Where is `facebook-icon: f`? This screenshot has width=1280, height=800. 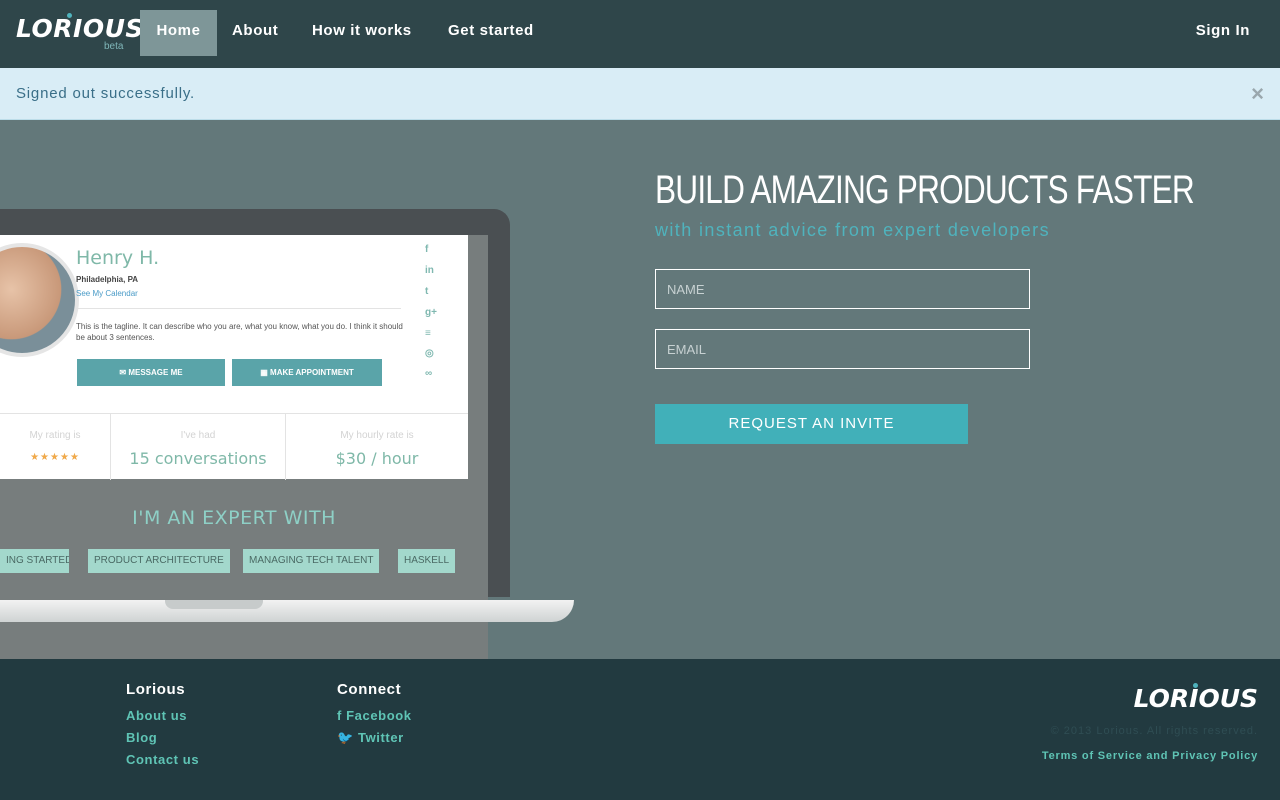 facebook-icon: f is located at coordinates (426, 249).